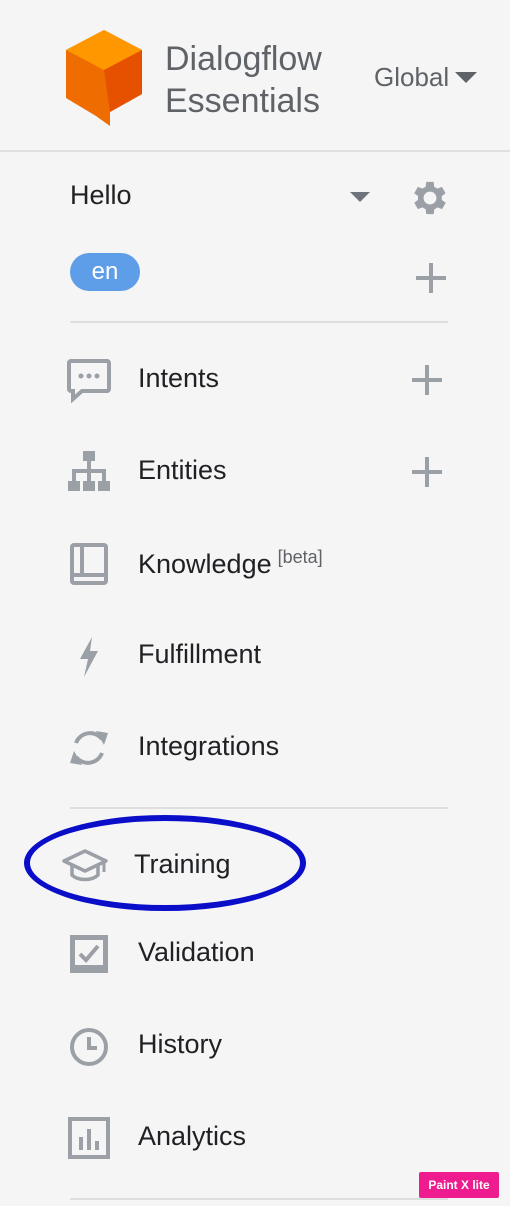 This screenshot has height=1206, width=510. What do you see at coordinates (260, 196) in the screenshot?
I see `agent-selector-row: Hello` at bounding box center [260, 196].